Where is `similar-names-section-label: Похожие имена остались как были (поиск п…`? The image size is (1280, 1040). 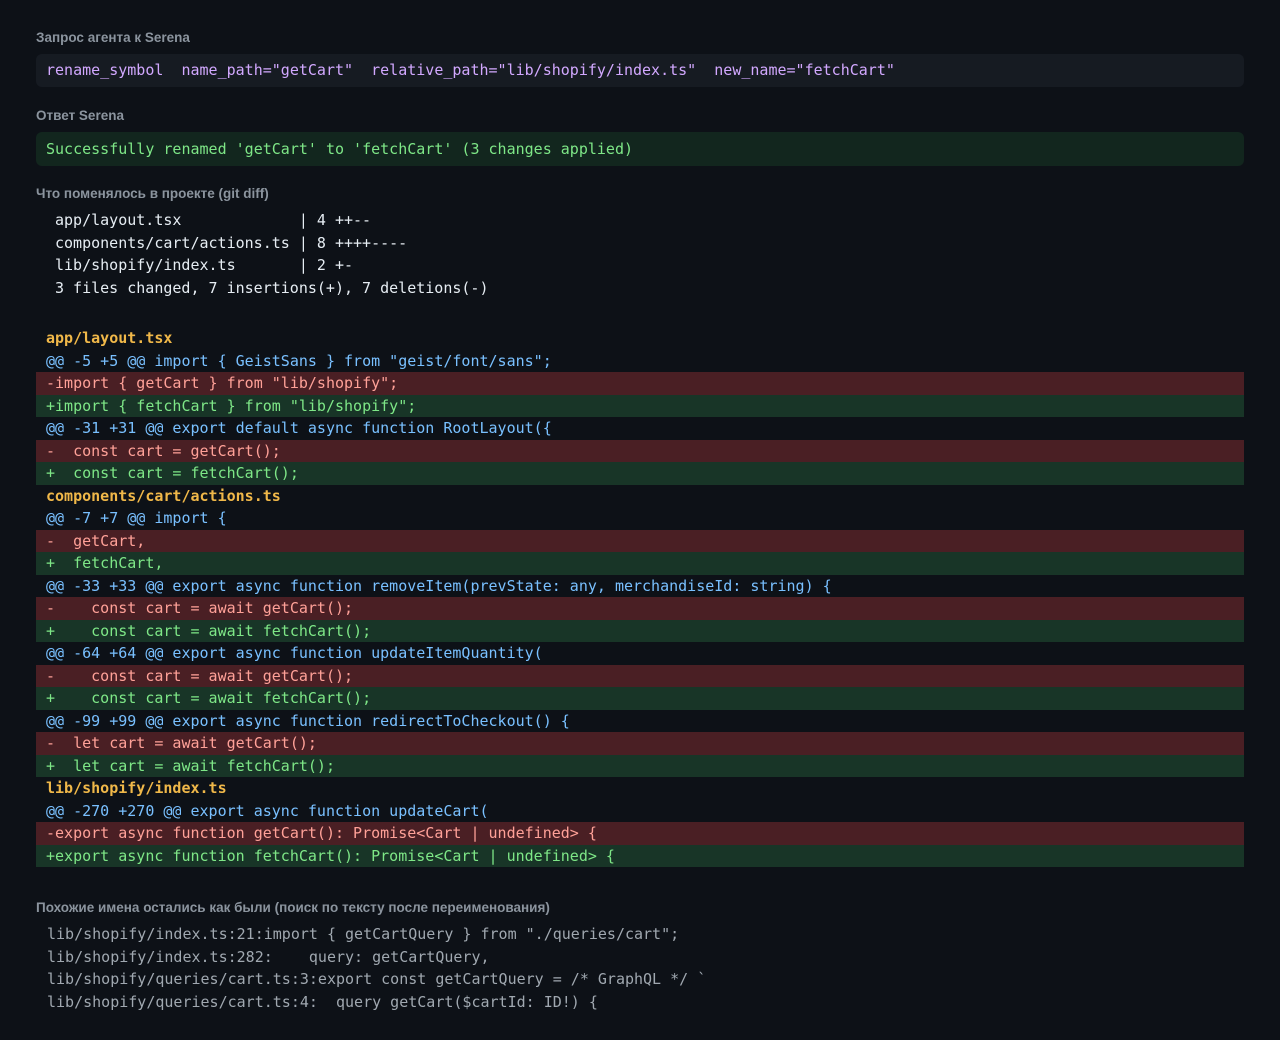
similar-names-section-label: Похожие имена остались как были (поиск п… is located at coordinates (293, 907).